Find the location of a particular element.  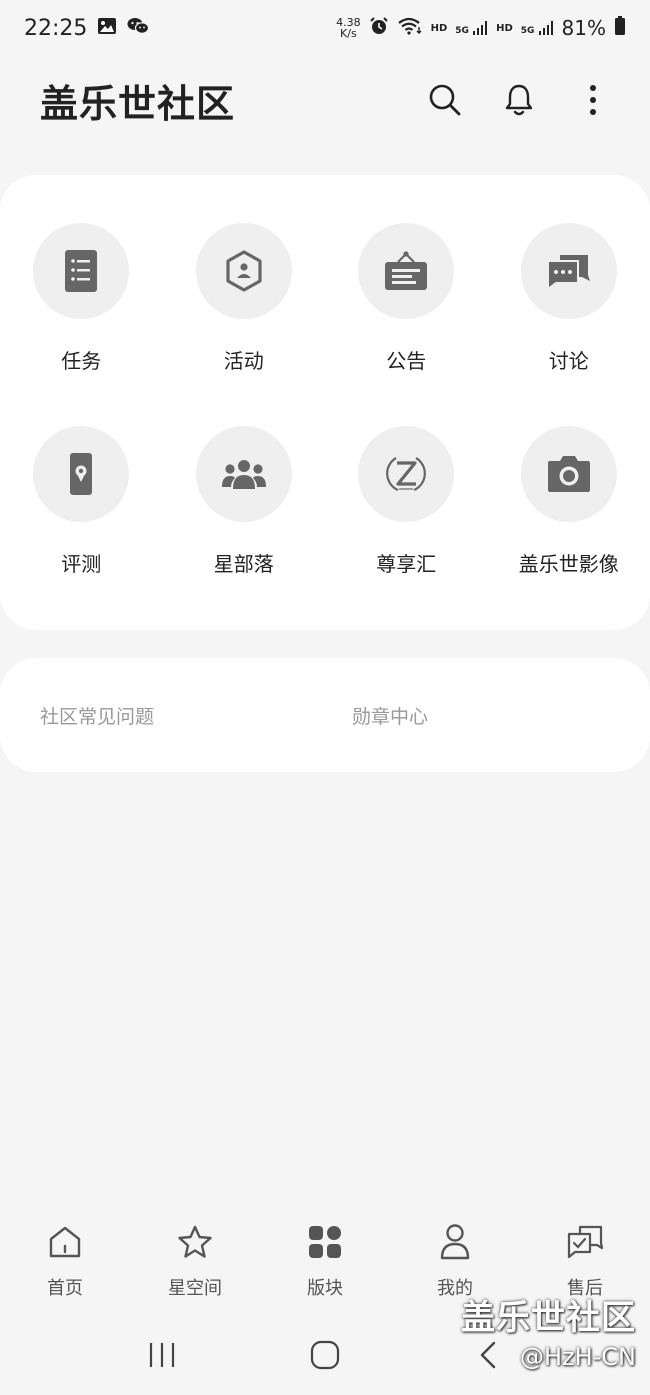

phone-review-icon is located at coordinates (81, 474).